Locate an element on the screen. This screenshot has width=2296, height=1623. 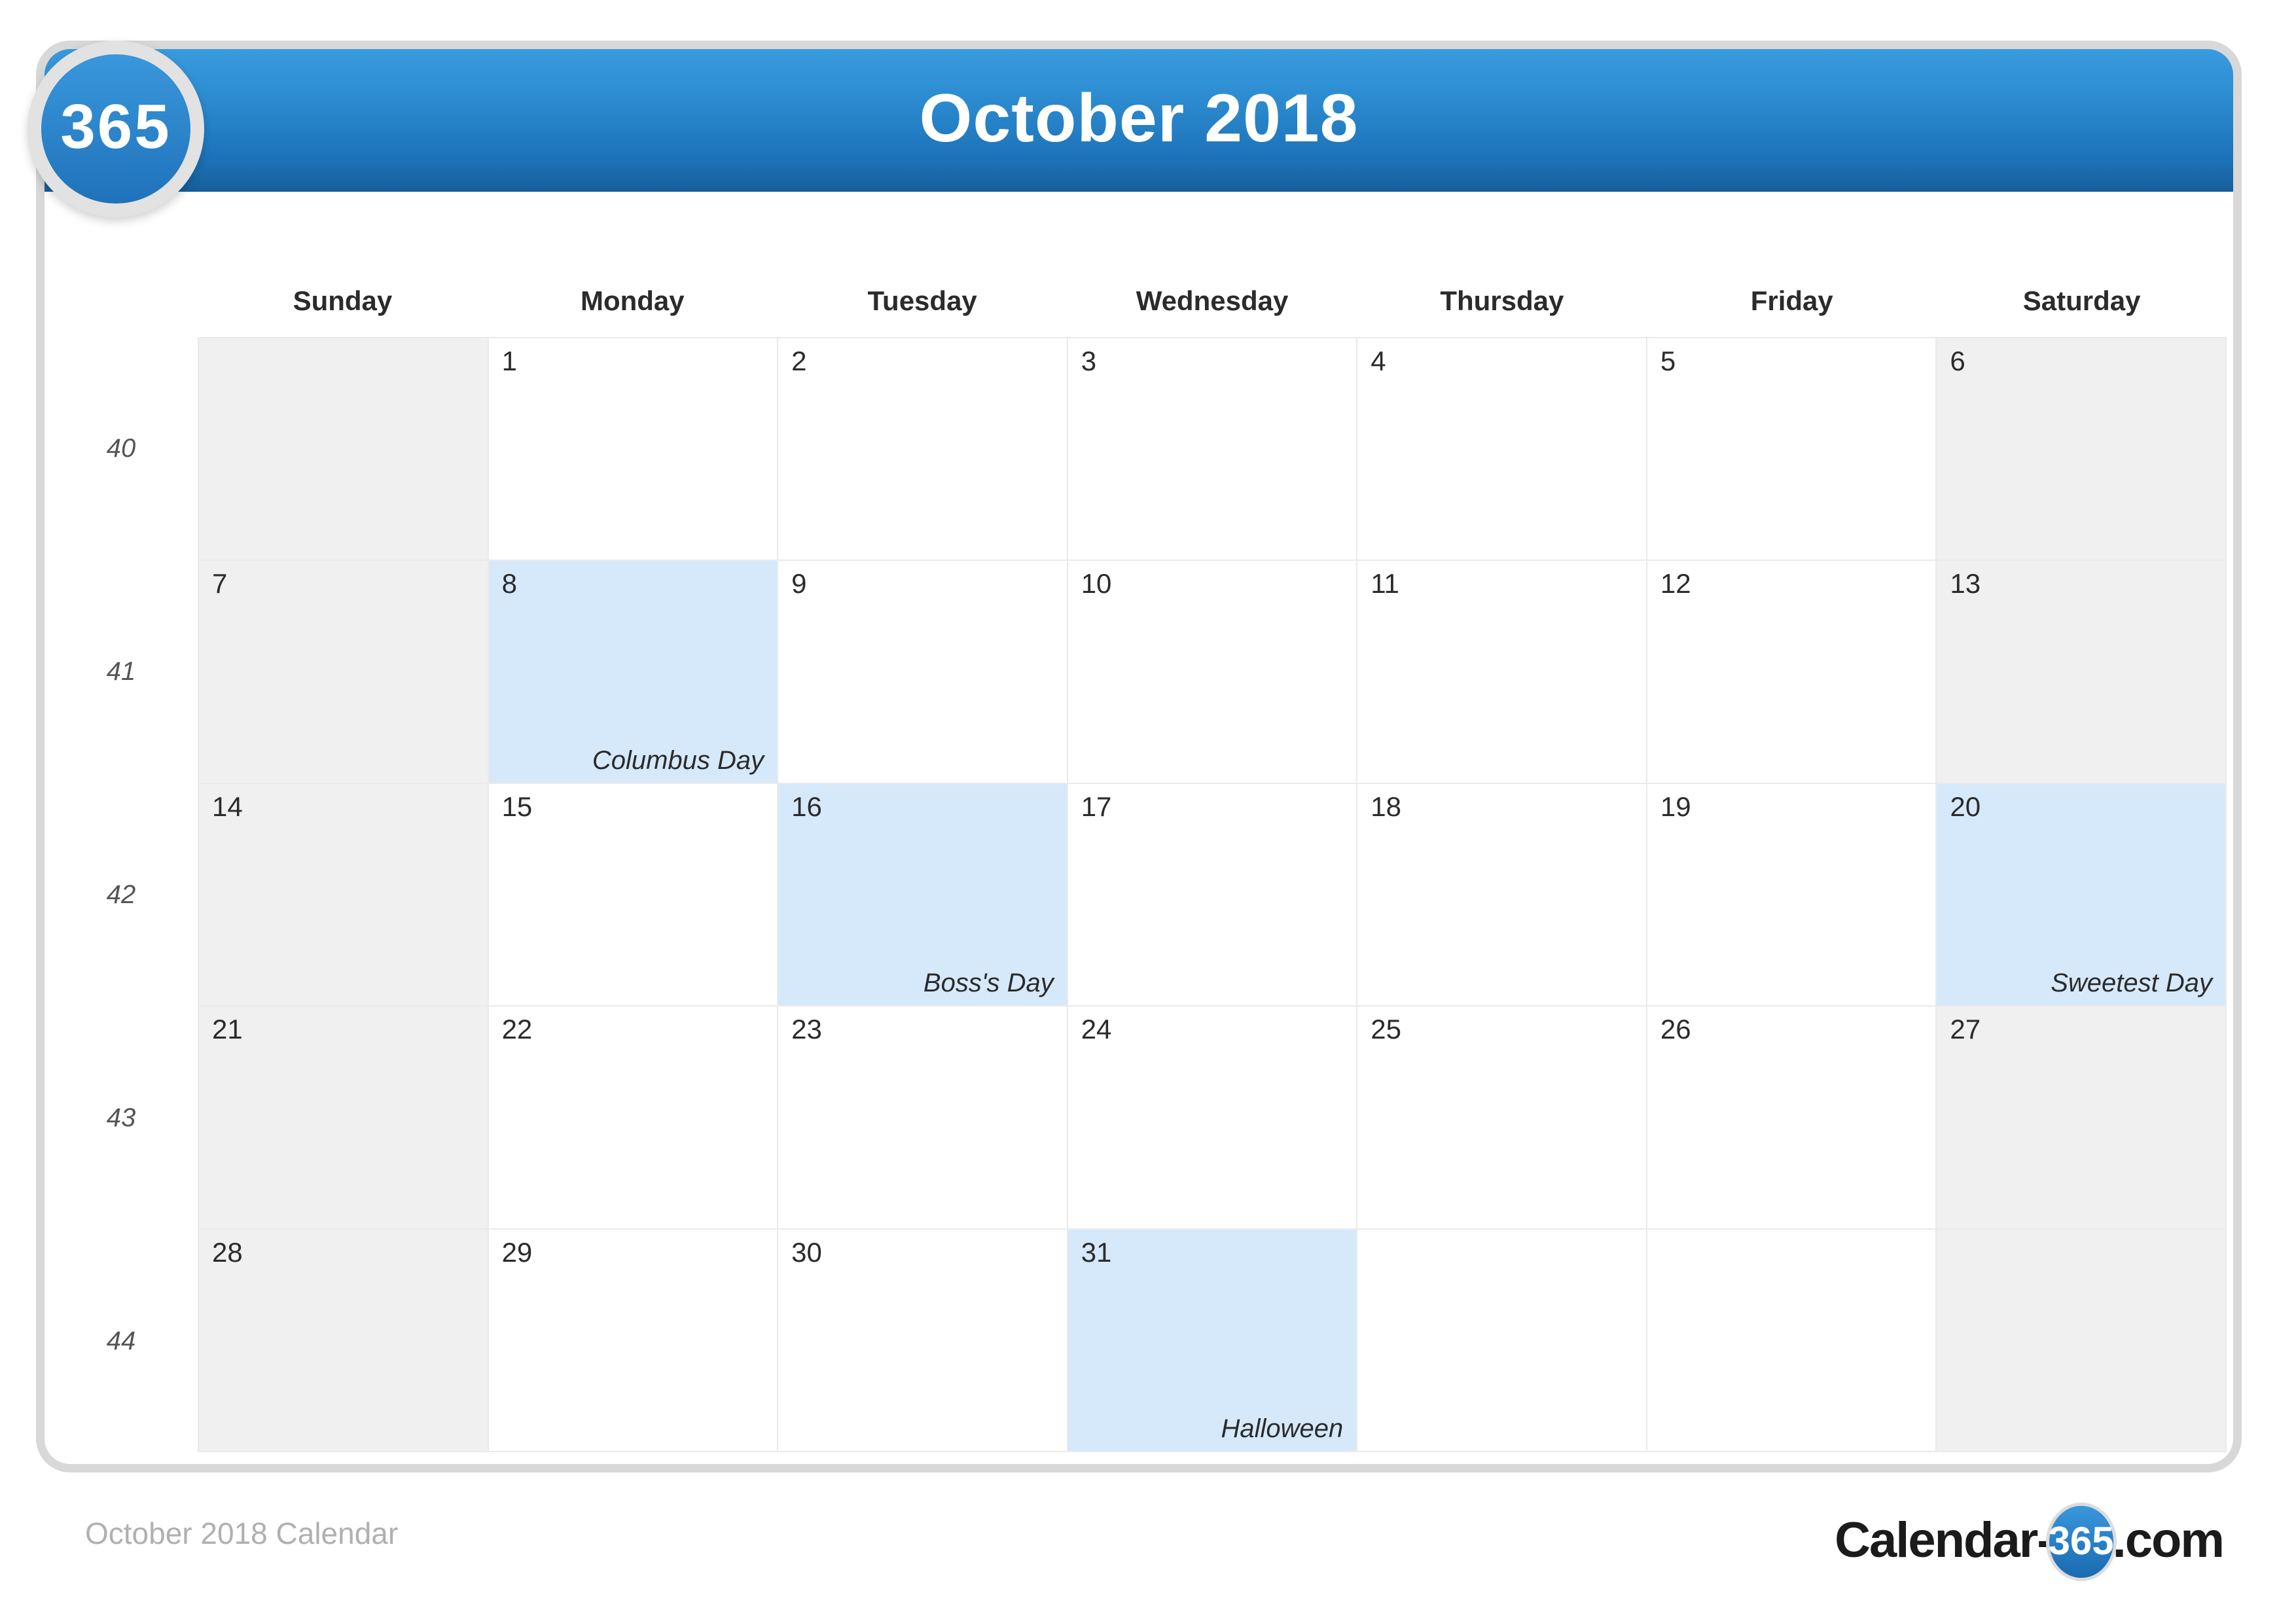
week-number-column: 40 41 42 43 44 is located at coordinates (121, 894).